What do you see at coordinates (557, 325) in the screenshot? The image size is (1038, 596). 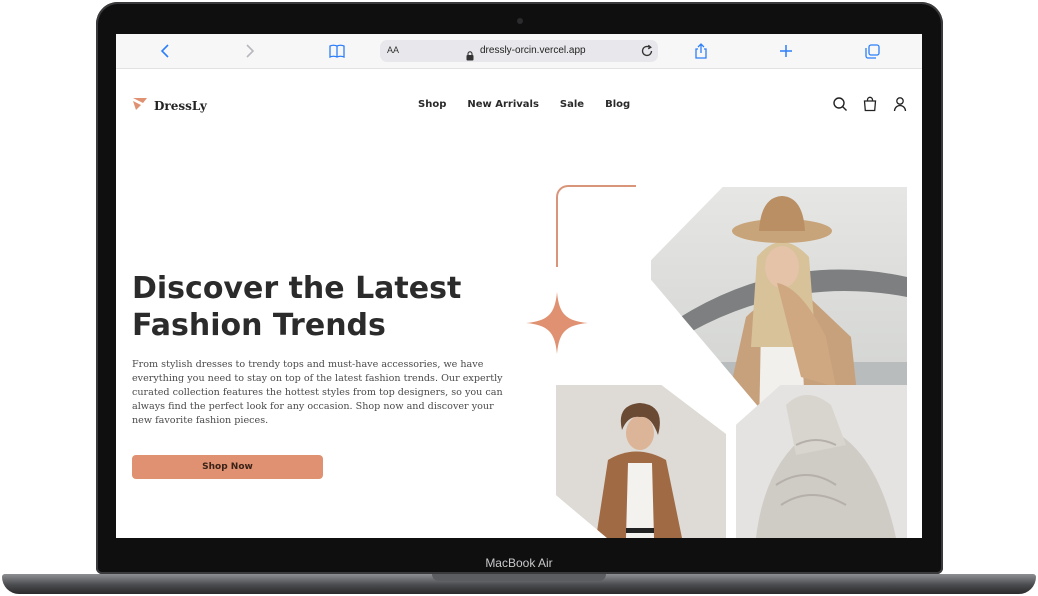 I see `sparkle-icon` at bounding box center [557, 325].